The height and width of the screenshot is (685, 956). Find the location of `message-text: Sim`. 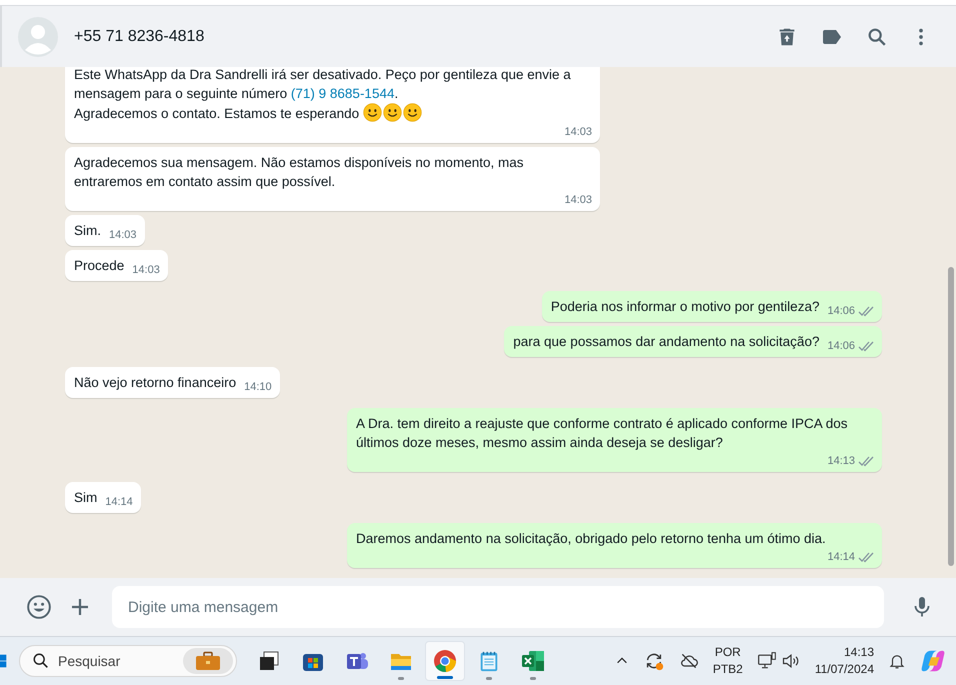

message-text: Sim is located at coordinates (86, 498).